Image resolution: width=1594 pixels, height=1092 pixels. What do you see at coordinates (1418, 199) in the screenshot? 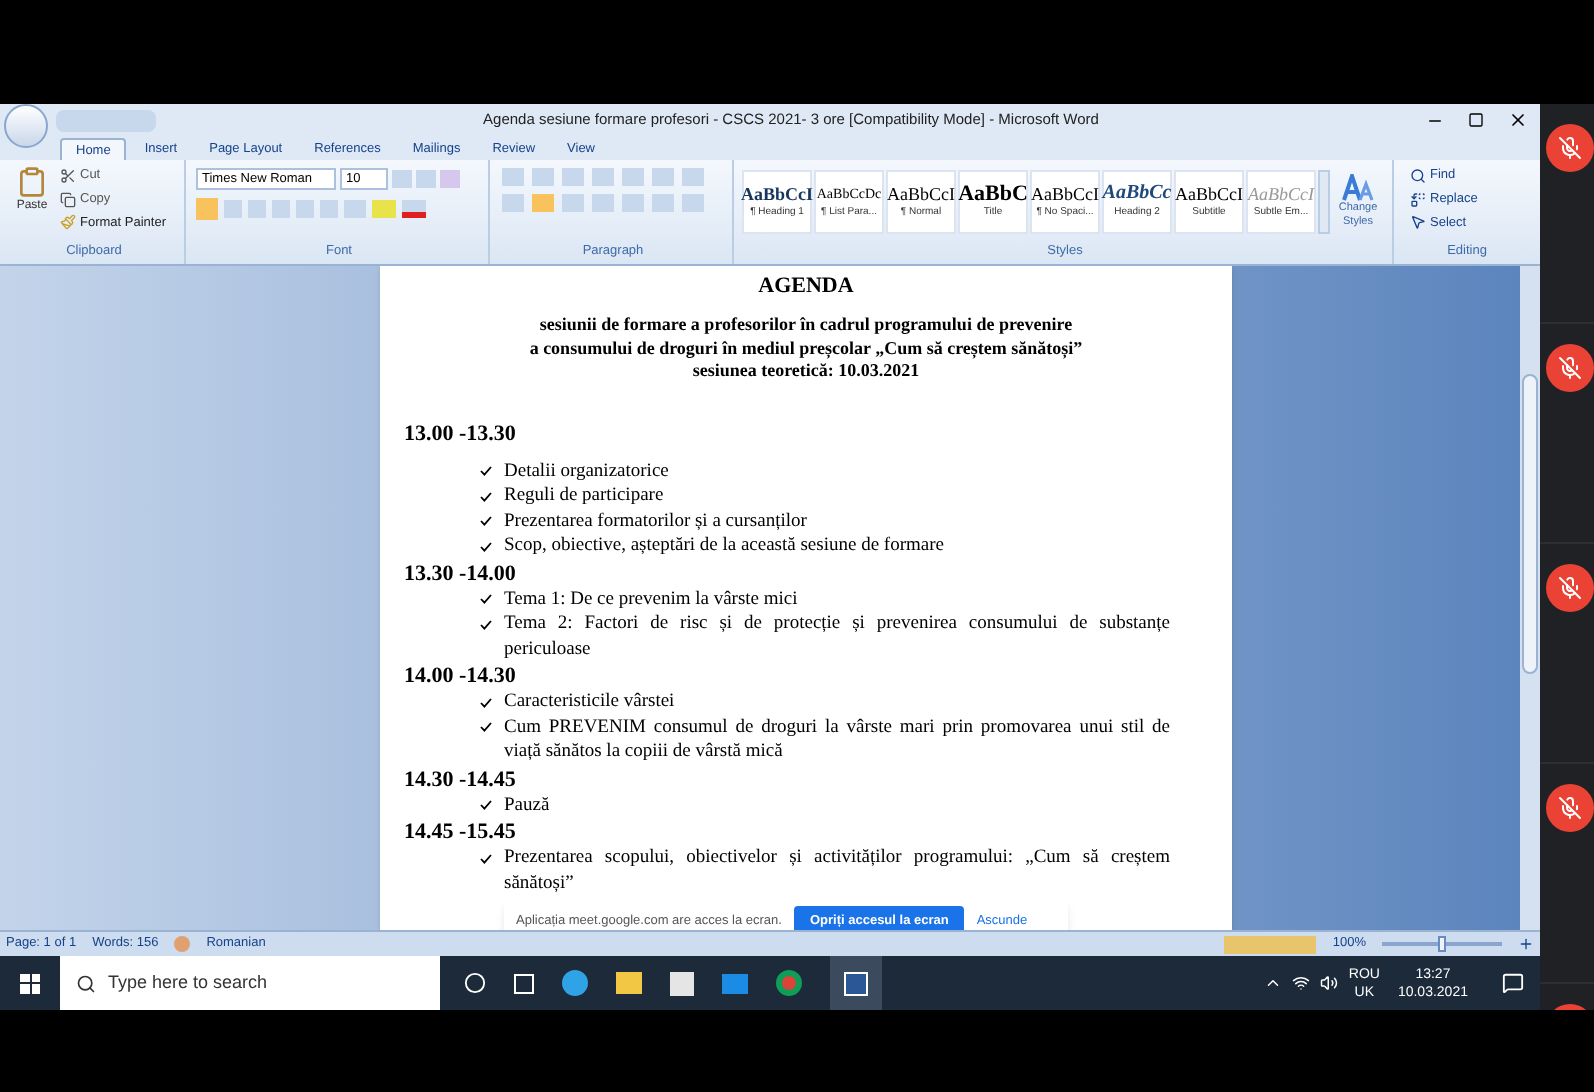
I see `replace-icon` at bounding box center [1418, 199].